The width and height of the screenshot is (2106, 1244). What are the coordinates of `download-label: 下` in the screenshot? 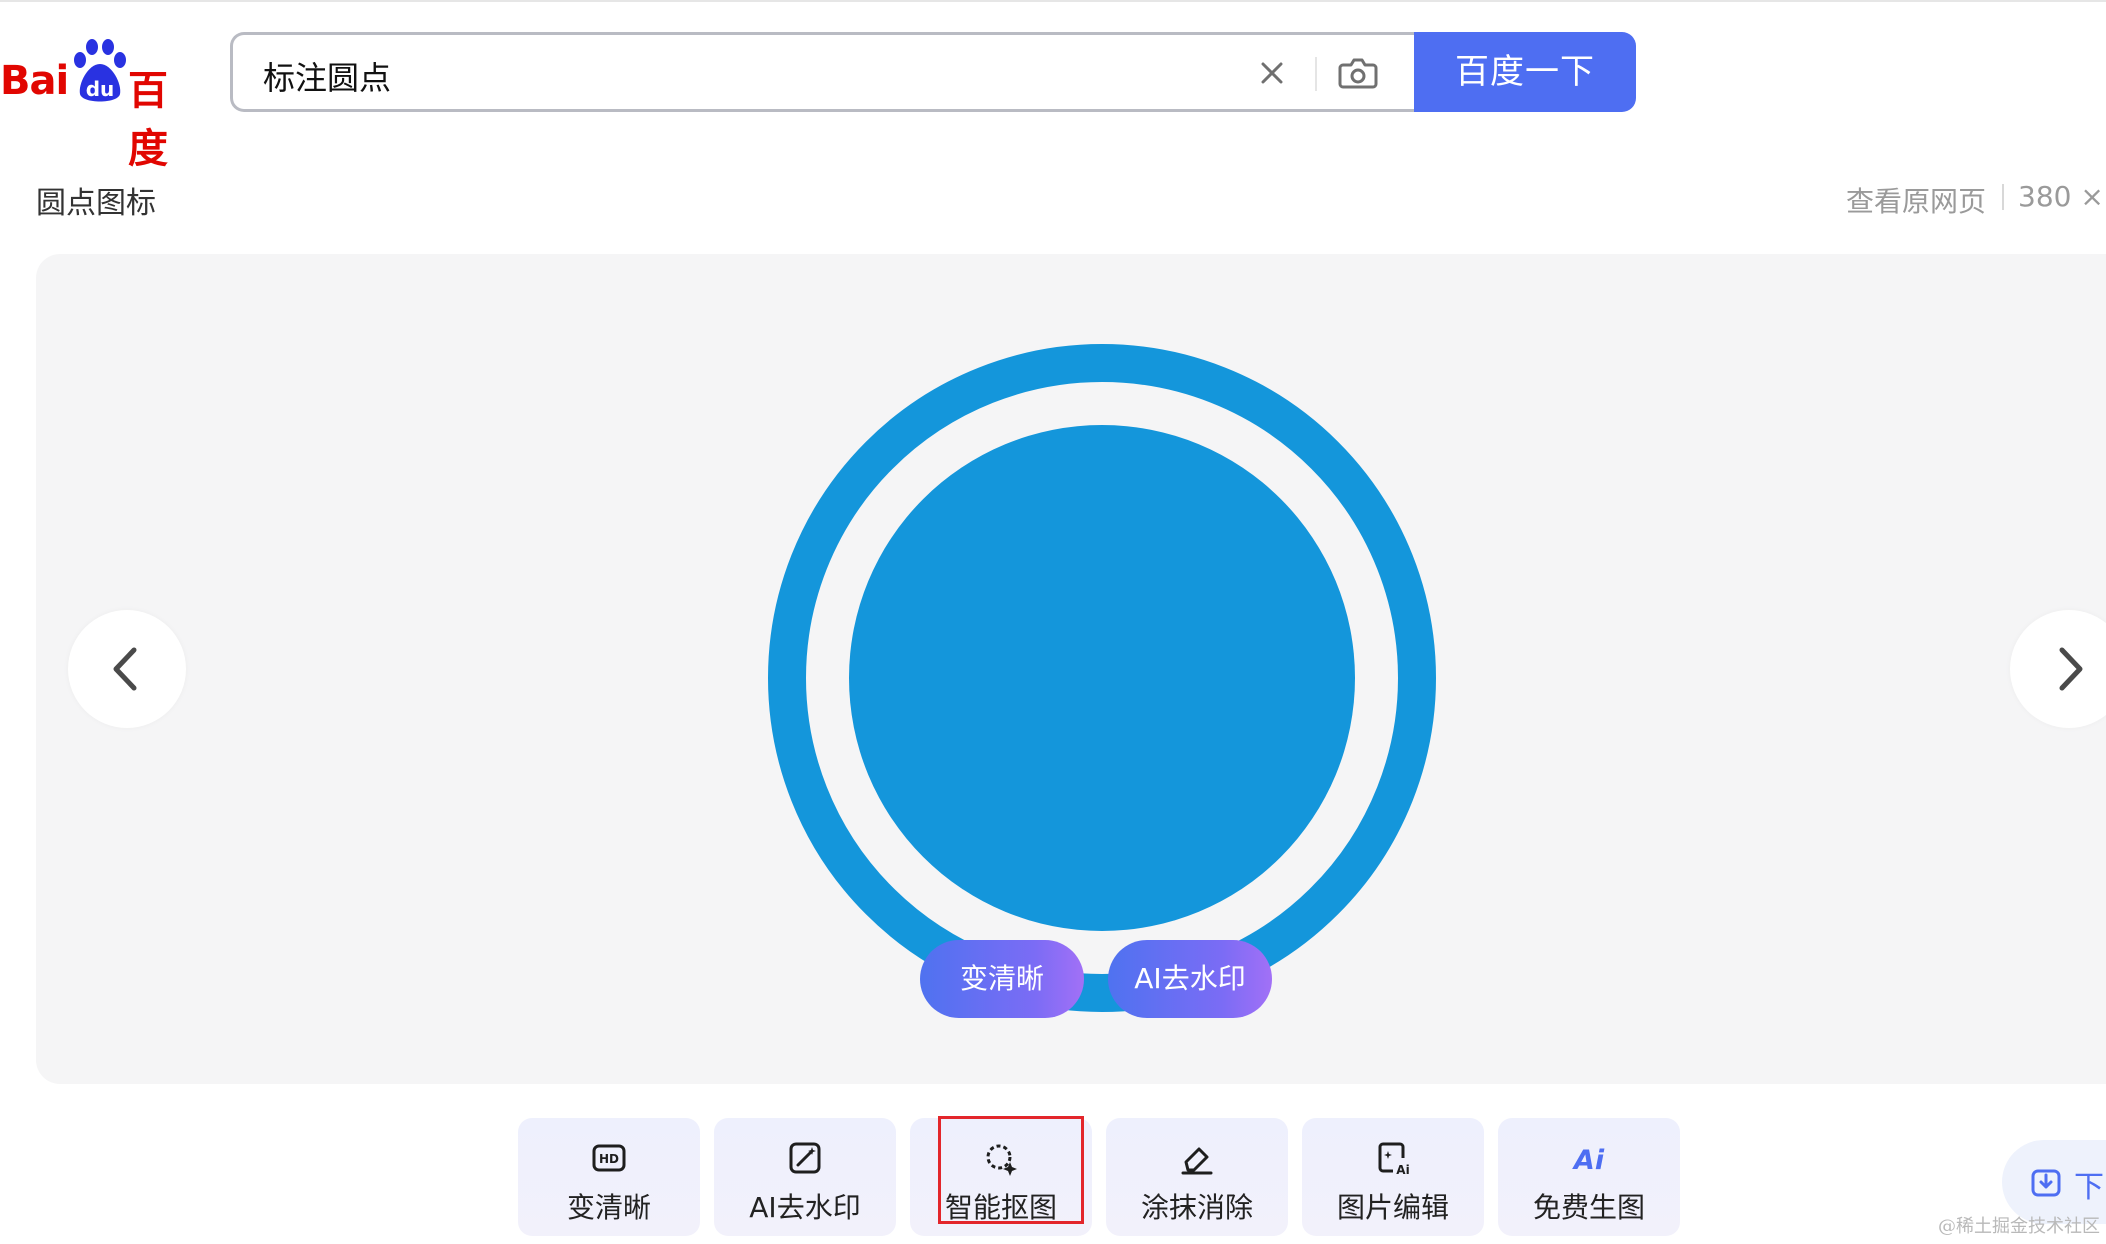 It's located at (2089, 1187).